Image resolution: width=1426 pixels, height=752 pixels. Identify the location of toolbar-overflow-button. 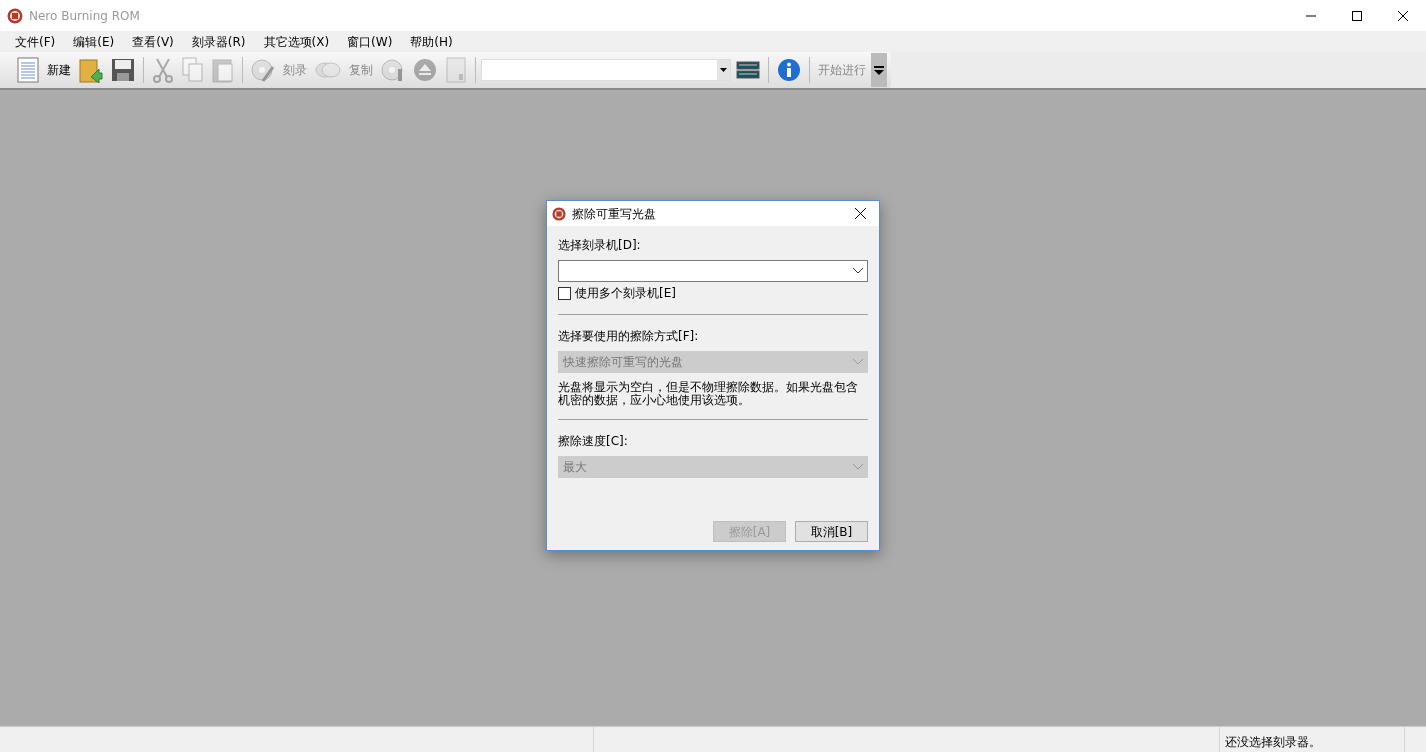
(879, 70).